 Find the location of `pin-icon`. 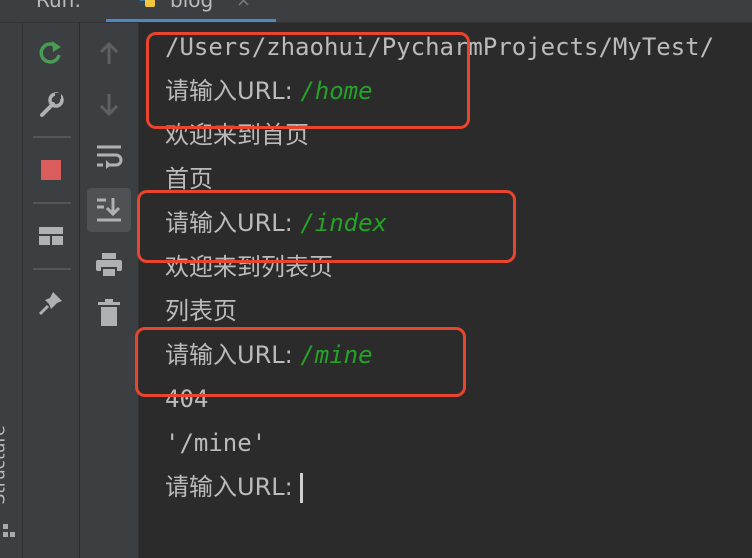

pin-icon is located at coordinates (50, 304).